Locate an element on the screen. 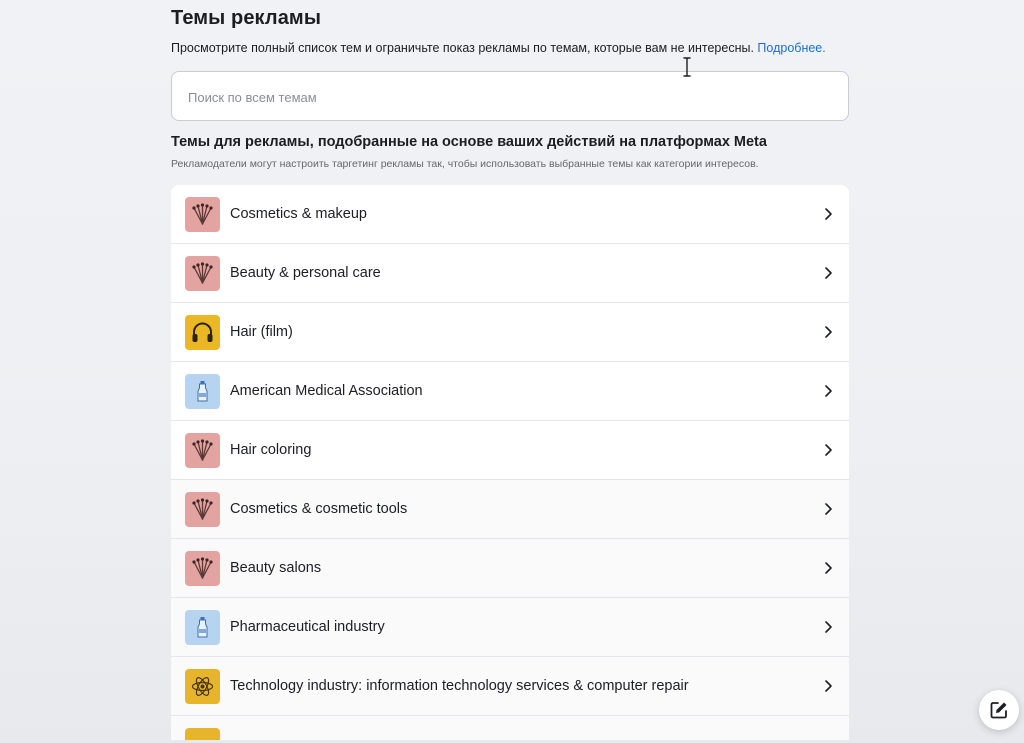 This screenshot has height=743, width=1024. topic-label: Cosmetics & makeup is located at coordinates (298, 214).